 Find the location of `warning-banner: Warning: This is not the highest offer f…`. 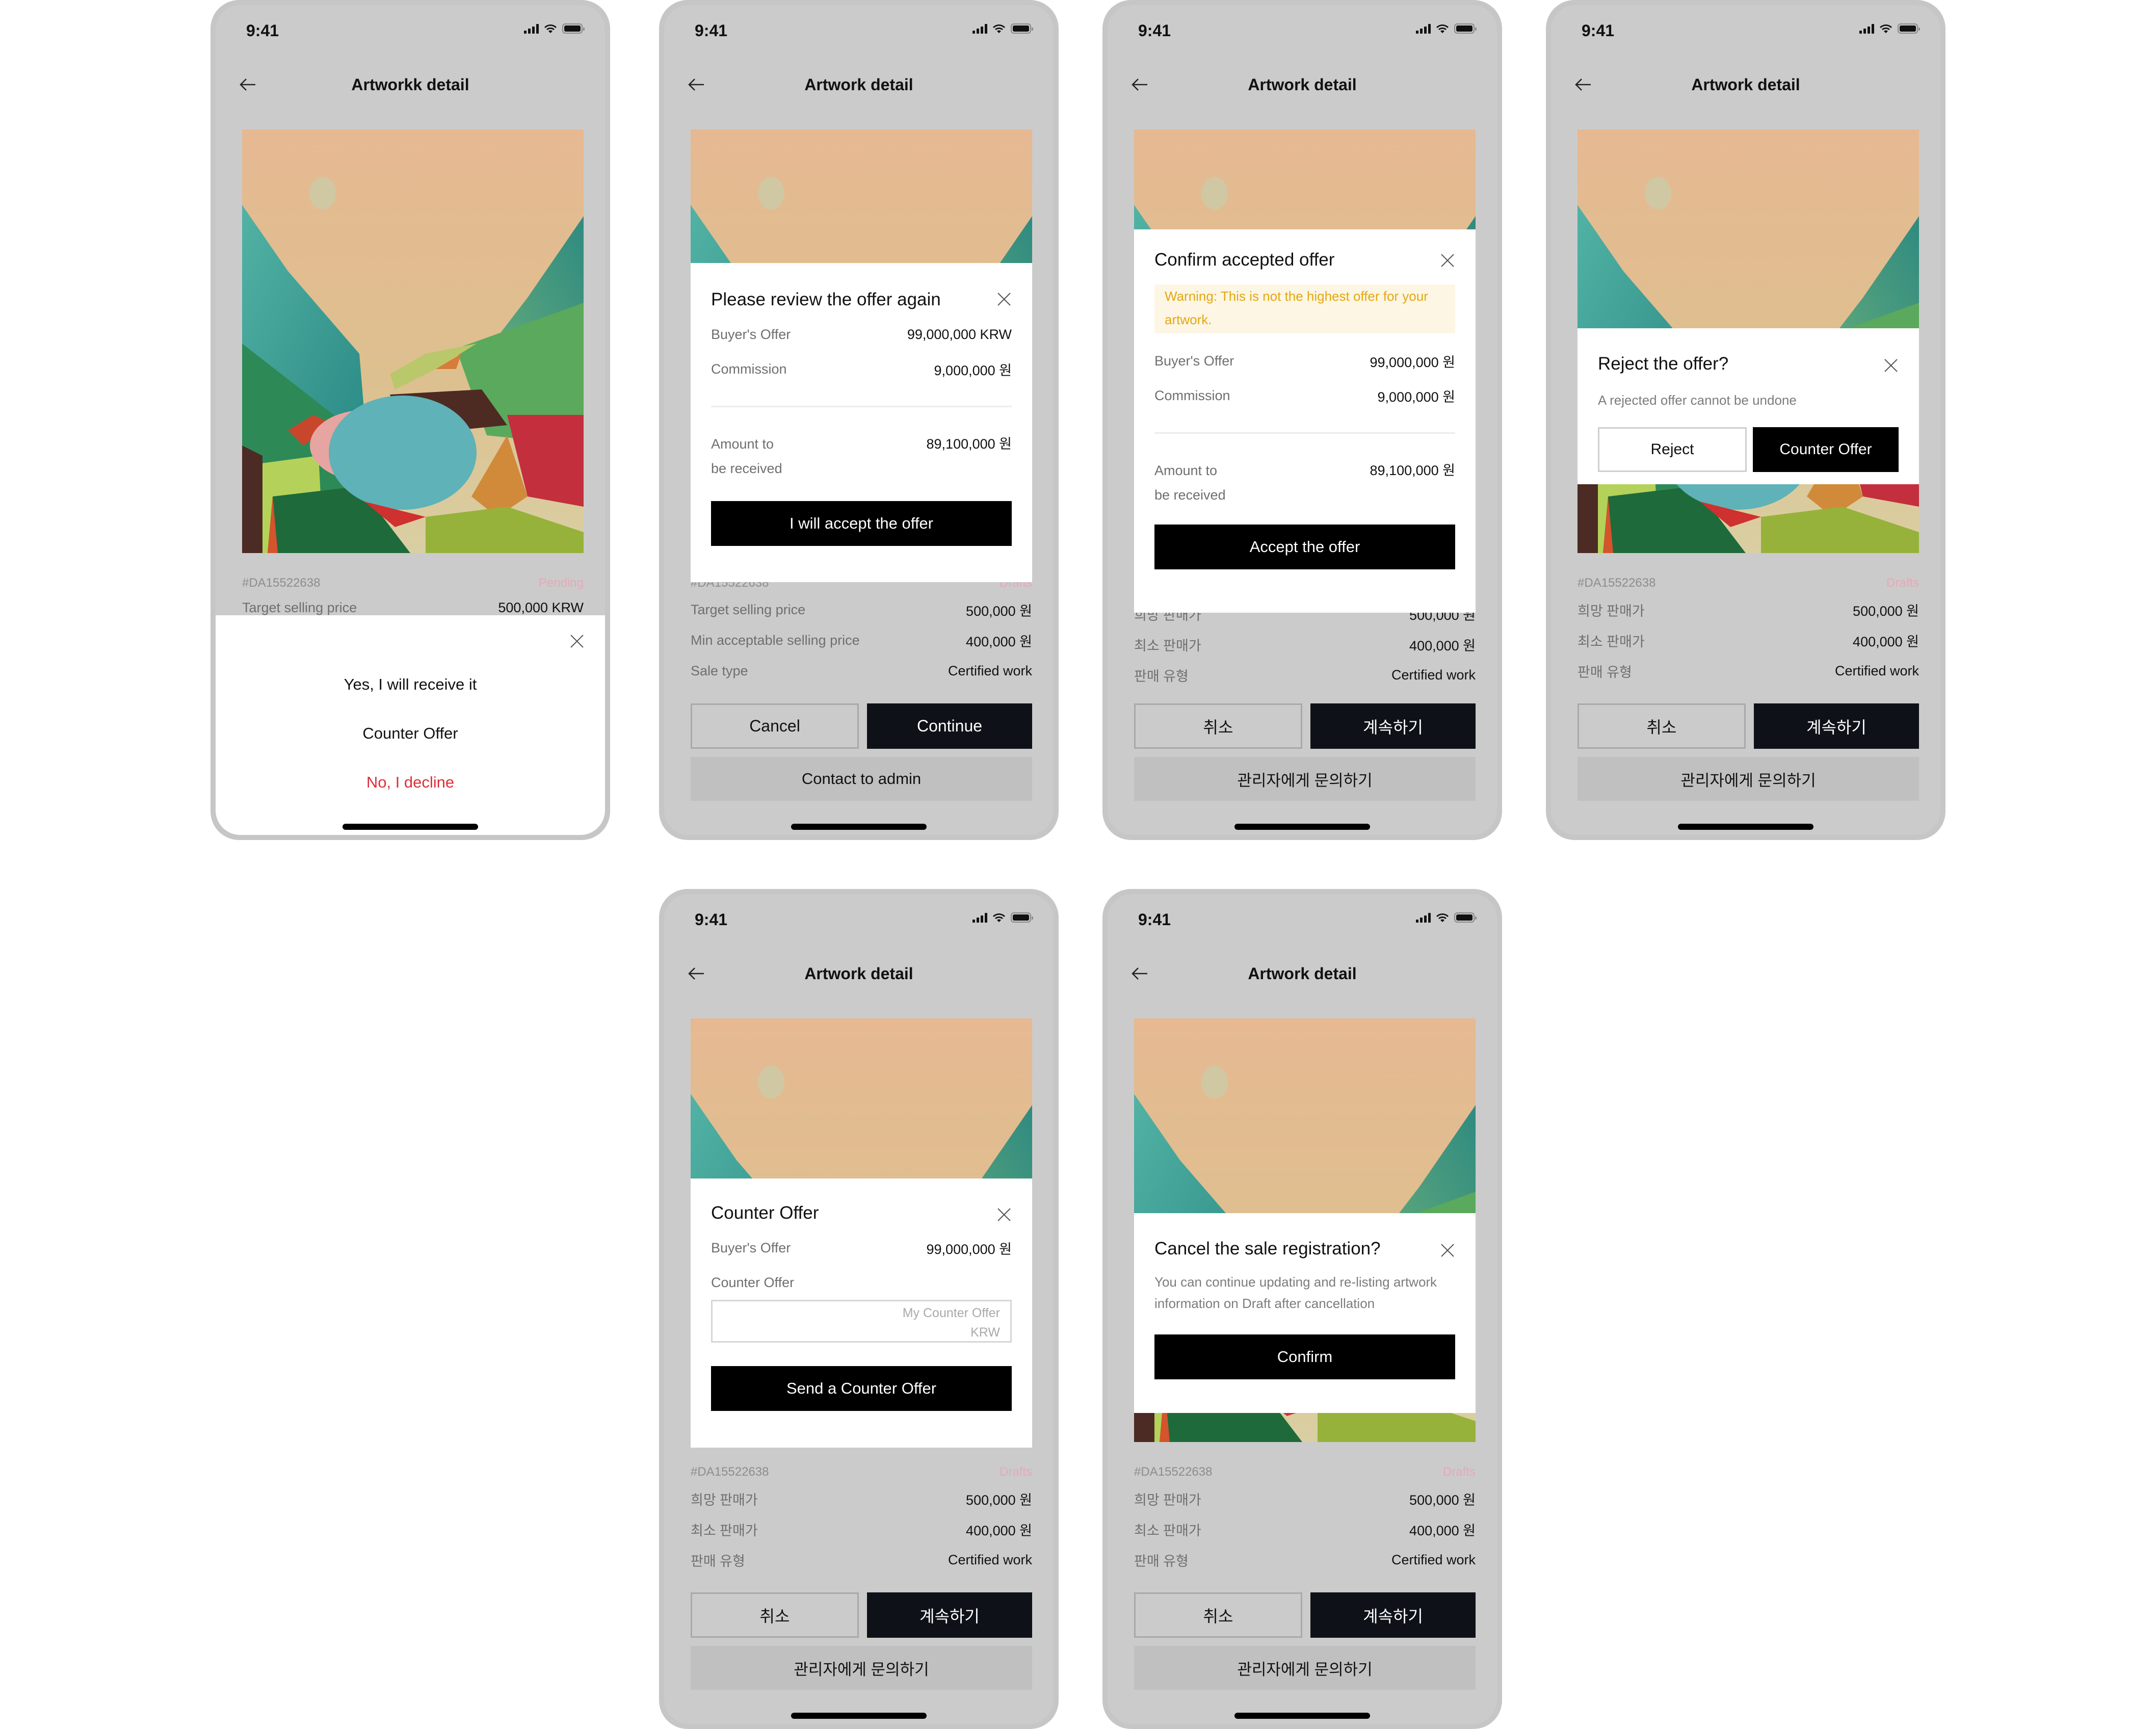

warning-banner: Warning: This is not the highest offer f… is located at coordinates (1304, 308).